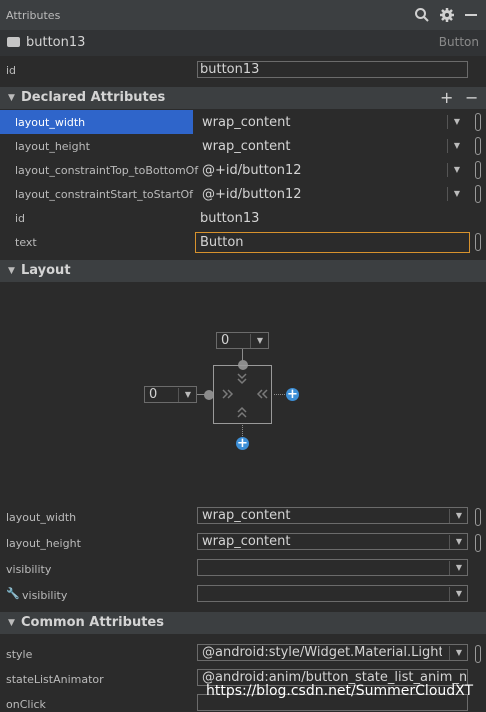 This screenshot has height=712, width=486. What do you see at coordinates (242, 430) in the screenshot?
I see `bottom-connector-line` at bounding box center [242, 430].